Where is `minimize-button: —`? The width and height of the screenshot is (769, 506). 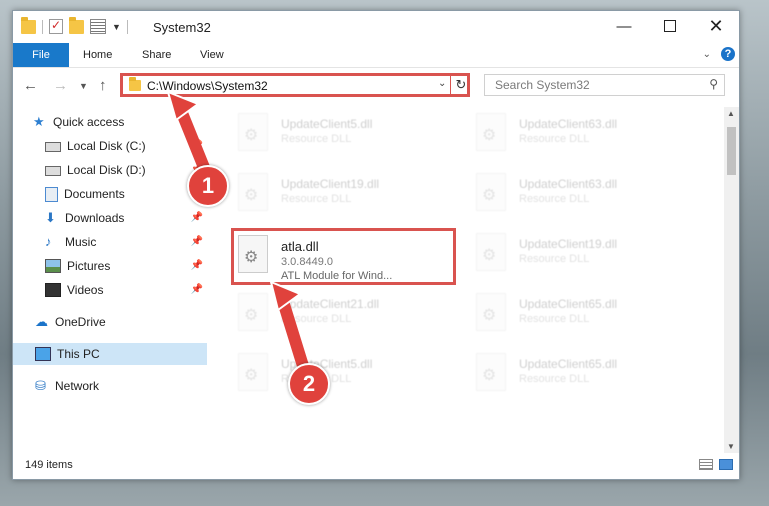 minimize-button: — is located at coordinates (624, 26).